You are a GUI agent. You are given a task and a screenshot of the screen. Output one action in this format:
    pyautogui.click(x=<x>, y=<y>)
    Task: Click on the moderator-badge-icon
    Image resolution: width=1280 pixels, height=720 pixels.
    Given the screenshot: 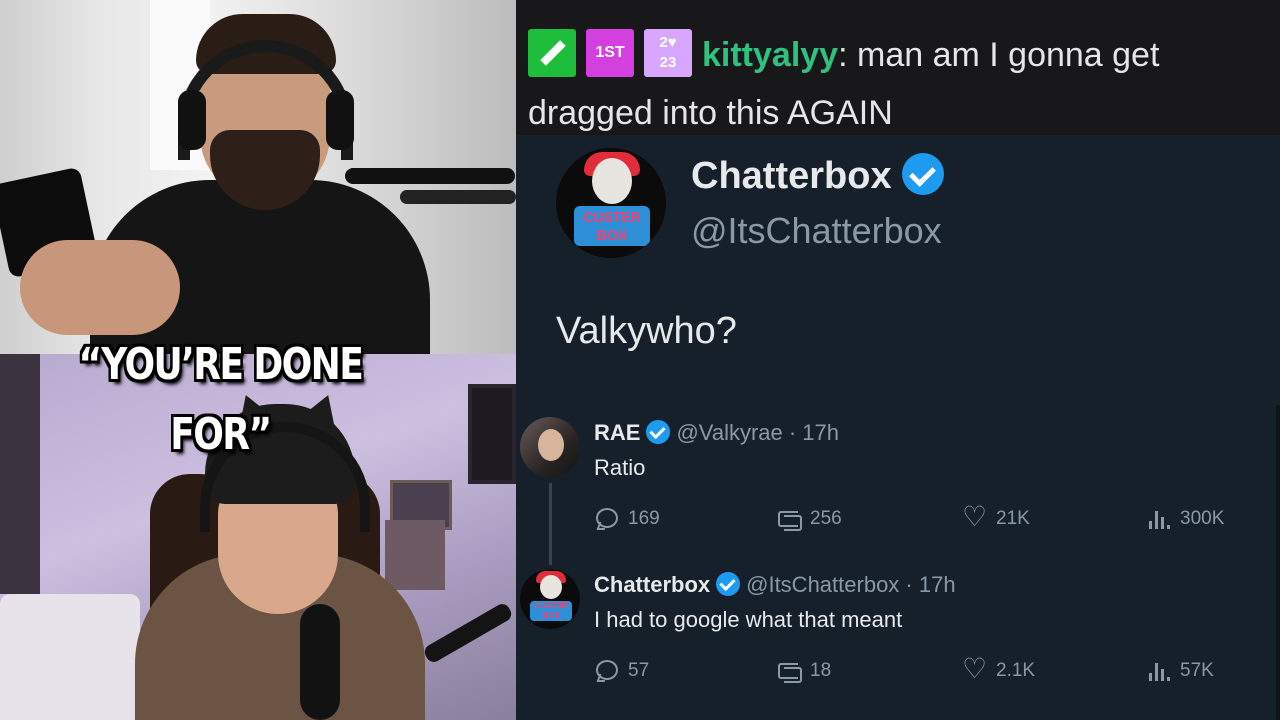 What is the action you would take?
    pyautogui.click(x=552, y=53)
    